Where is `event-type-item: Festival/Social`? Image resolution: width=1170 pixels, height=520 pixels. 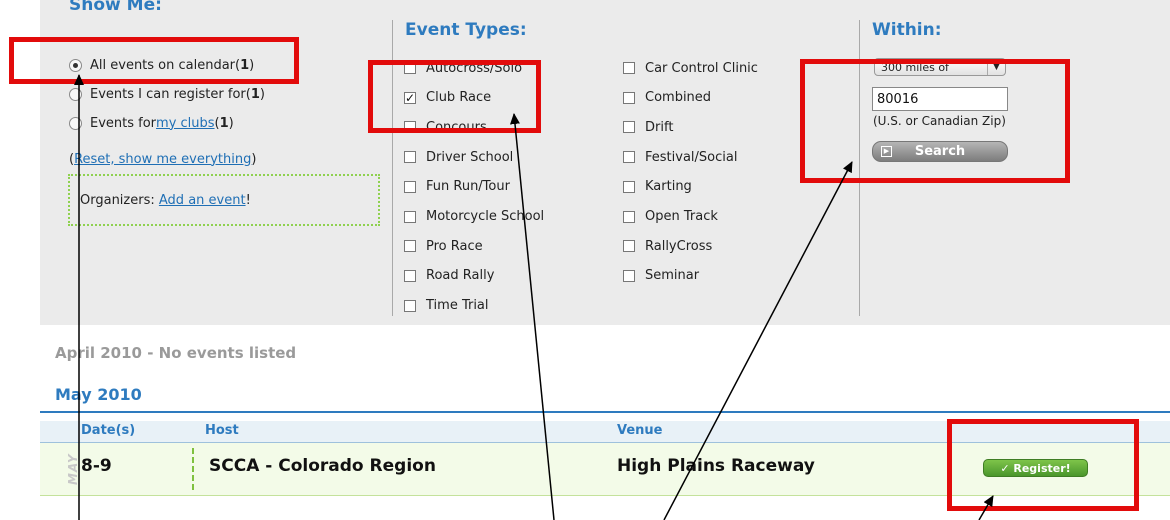 event-type-item: Festival/Social is located at coordinates (680, 157).